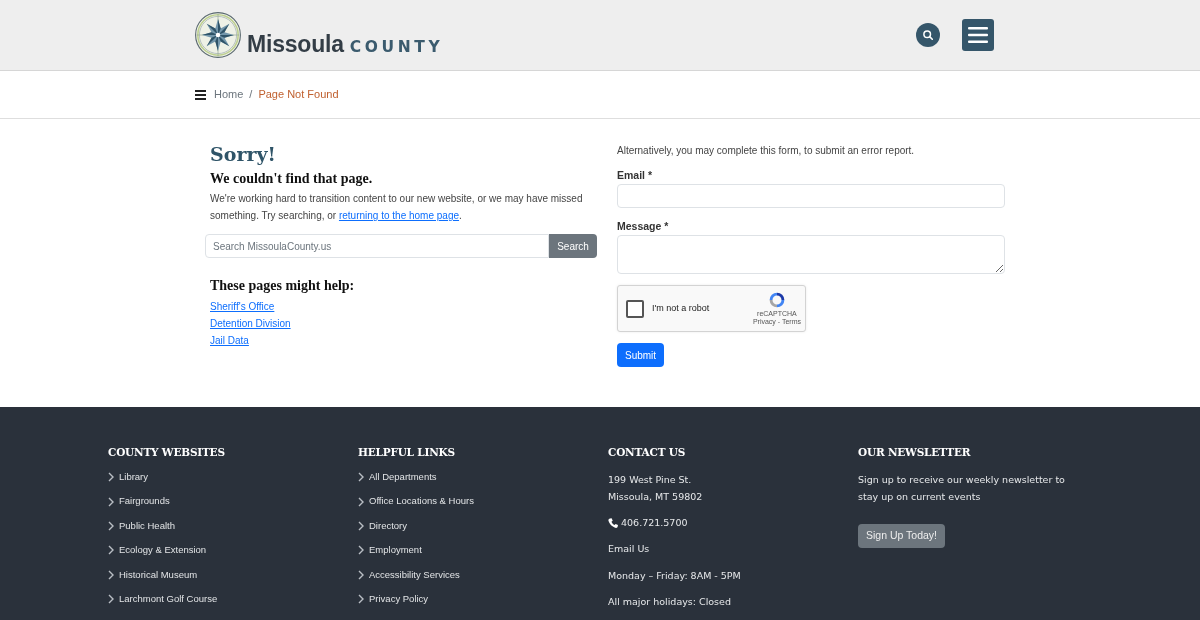 This screenshot has width=1200, height=620. Describe the element at coordinates (776, 300) in the screenshot. I see `recaptcha-logo-icon` at that location.